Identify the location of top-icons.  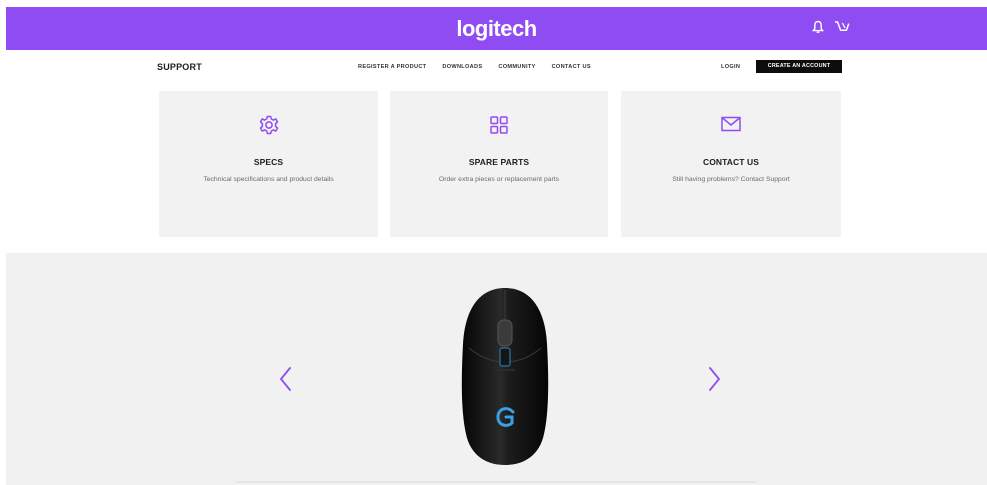
(831, 27).